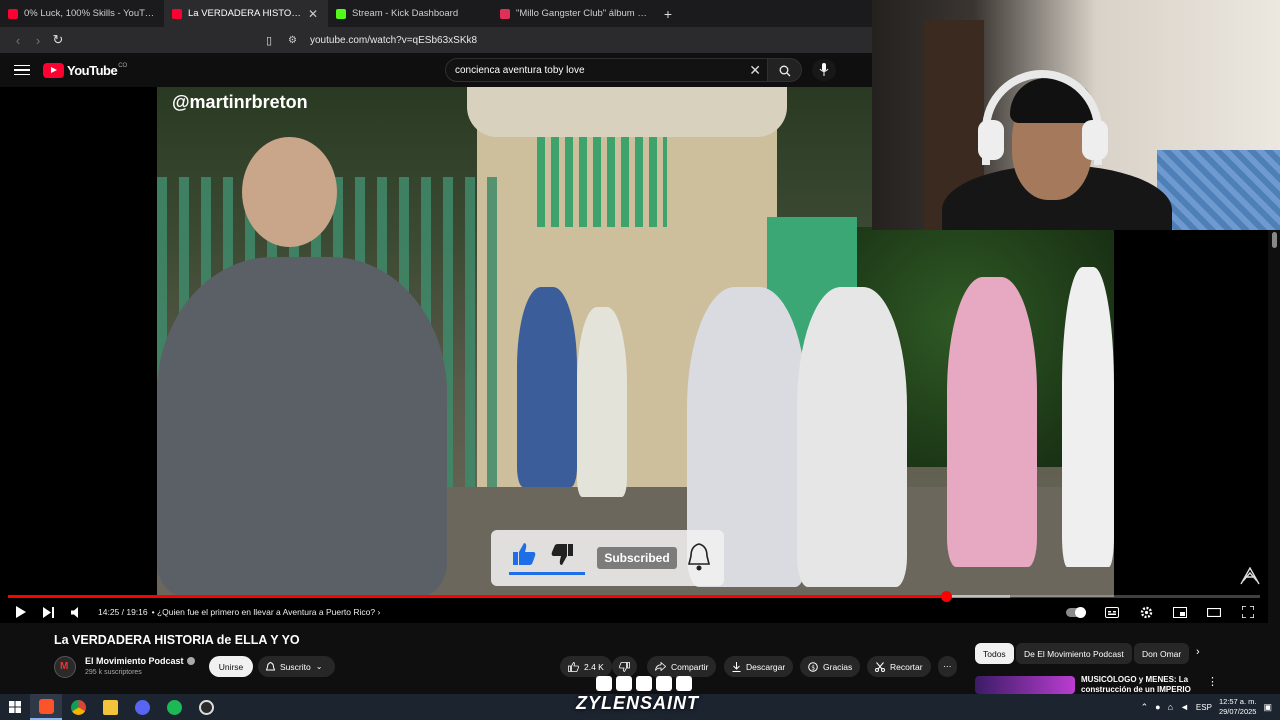  I want to click on start-button, so click(15, 707).